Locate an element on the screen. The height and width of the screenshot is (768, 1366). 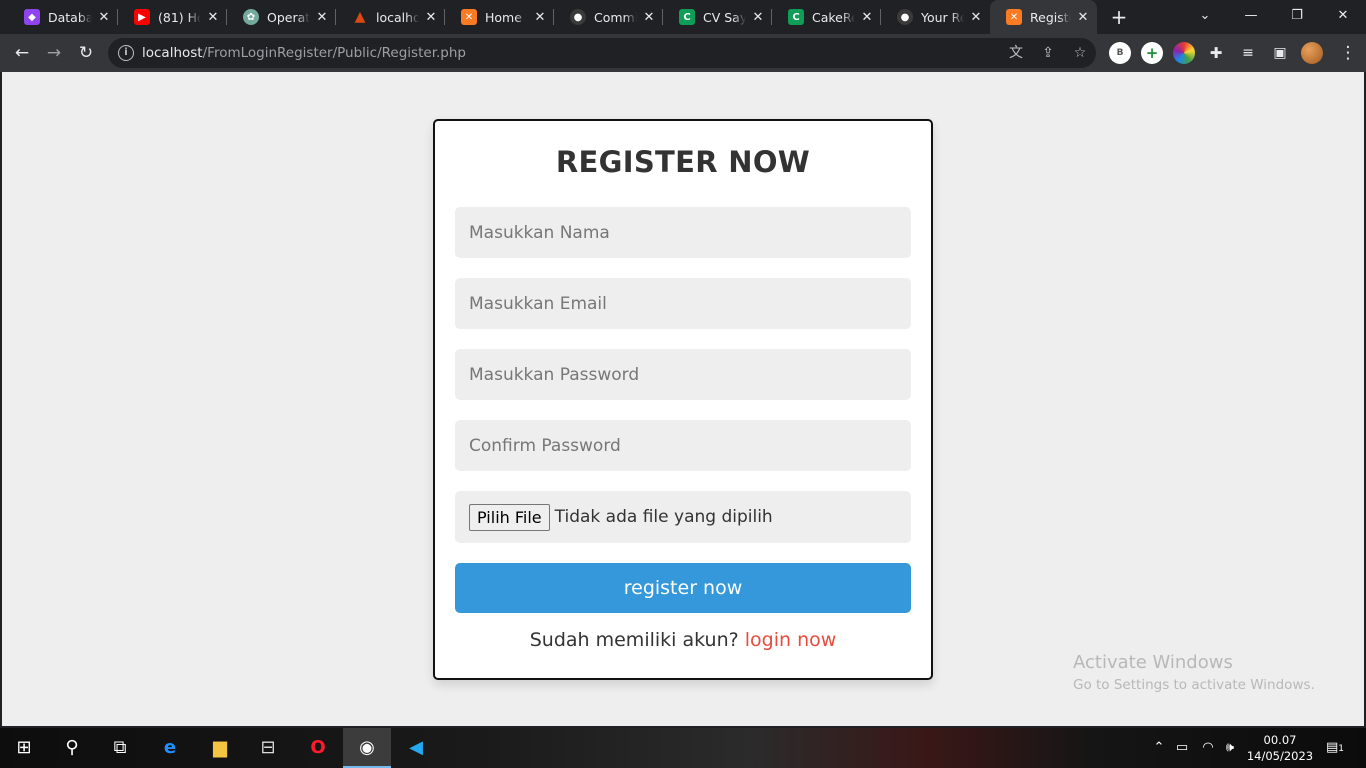
youtube-icon: ▶ is located at coordinates (142, 17).